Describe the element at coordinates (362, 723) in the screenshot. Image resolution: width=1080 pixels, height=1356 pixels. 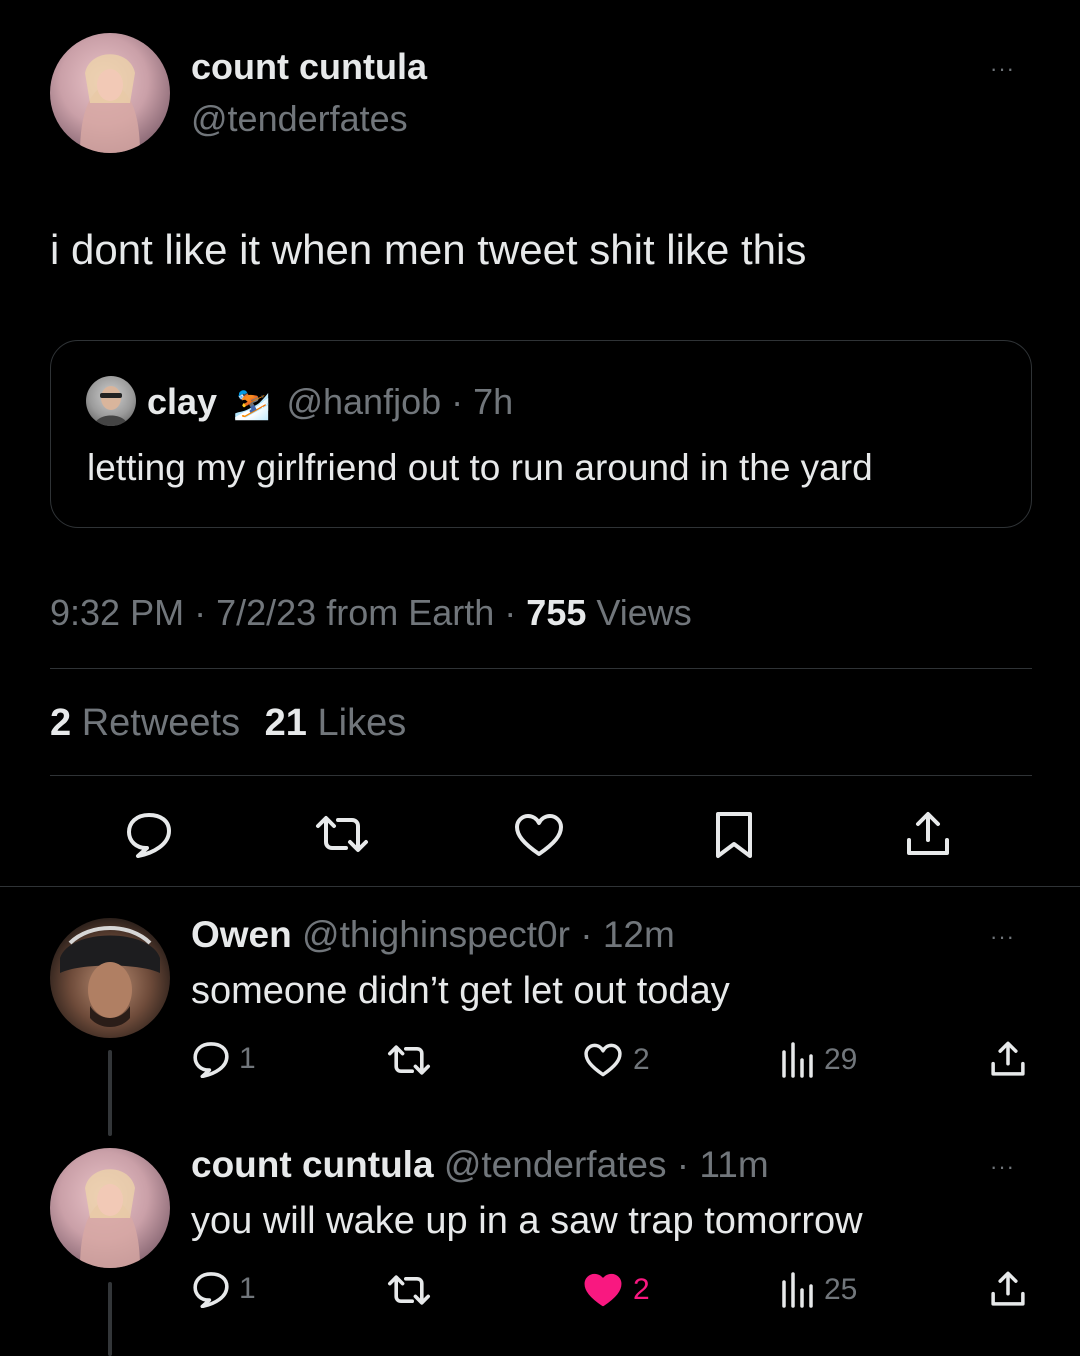
I see `likes-label: Likes` at that location.